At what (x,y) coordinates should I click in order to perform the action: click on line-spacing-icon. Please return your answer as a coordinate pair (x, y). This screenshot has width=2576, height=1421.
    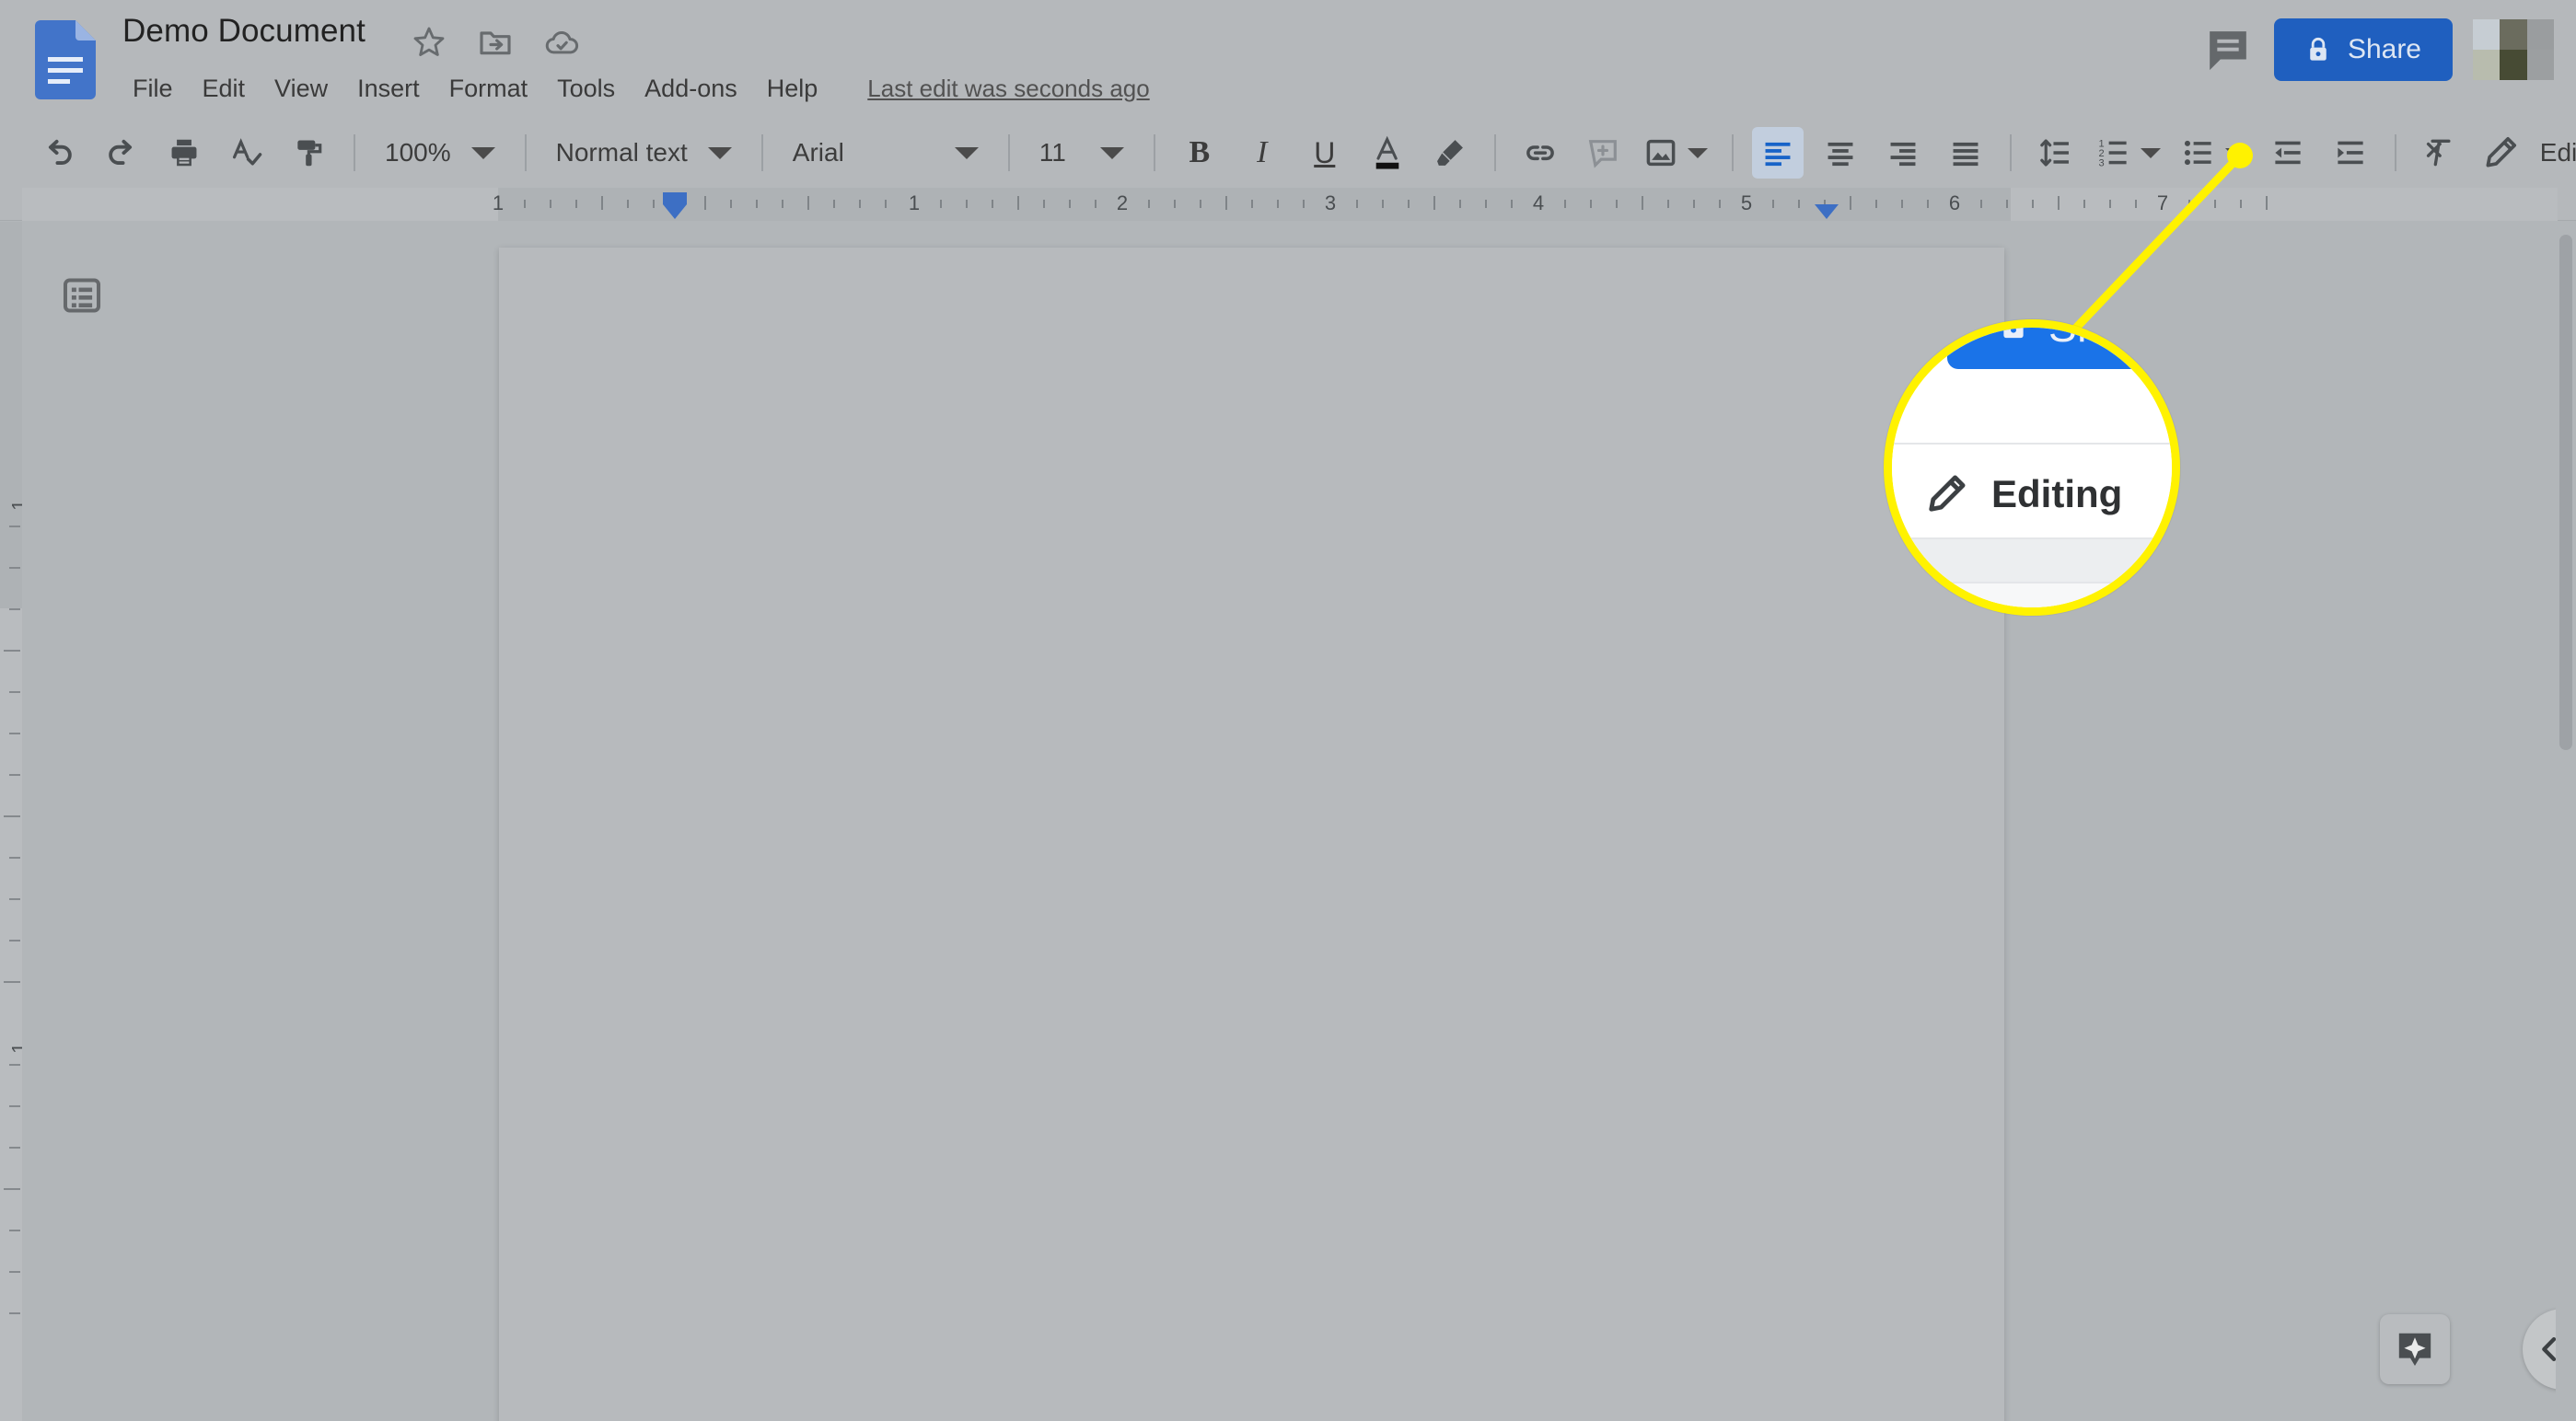
    Looking at the image, I should click on (2054, 153).